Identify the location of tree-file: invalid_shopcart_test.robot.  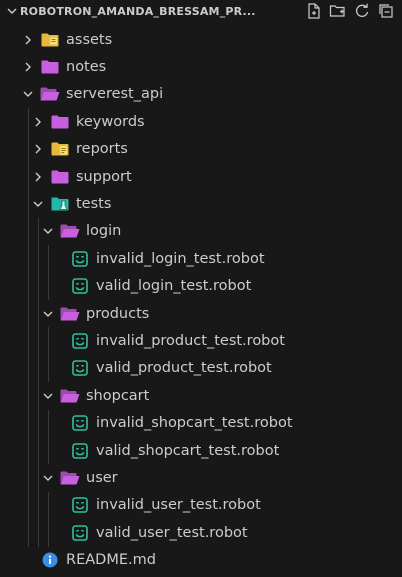
(201, 422).